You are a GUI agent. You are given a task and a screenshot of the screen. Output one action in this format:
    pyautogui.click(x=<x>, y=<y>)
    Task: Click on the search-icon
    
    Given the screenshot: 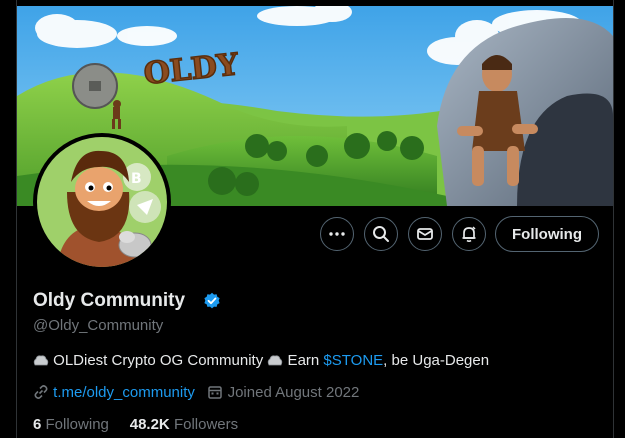 What is the action you would take?
    pyautogui.click(x=381, y=234)
    